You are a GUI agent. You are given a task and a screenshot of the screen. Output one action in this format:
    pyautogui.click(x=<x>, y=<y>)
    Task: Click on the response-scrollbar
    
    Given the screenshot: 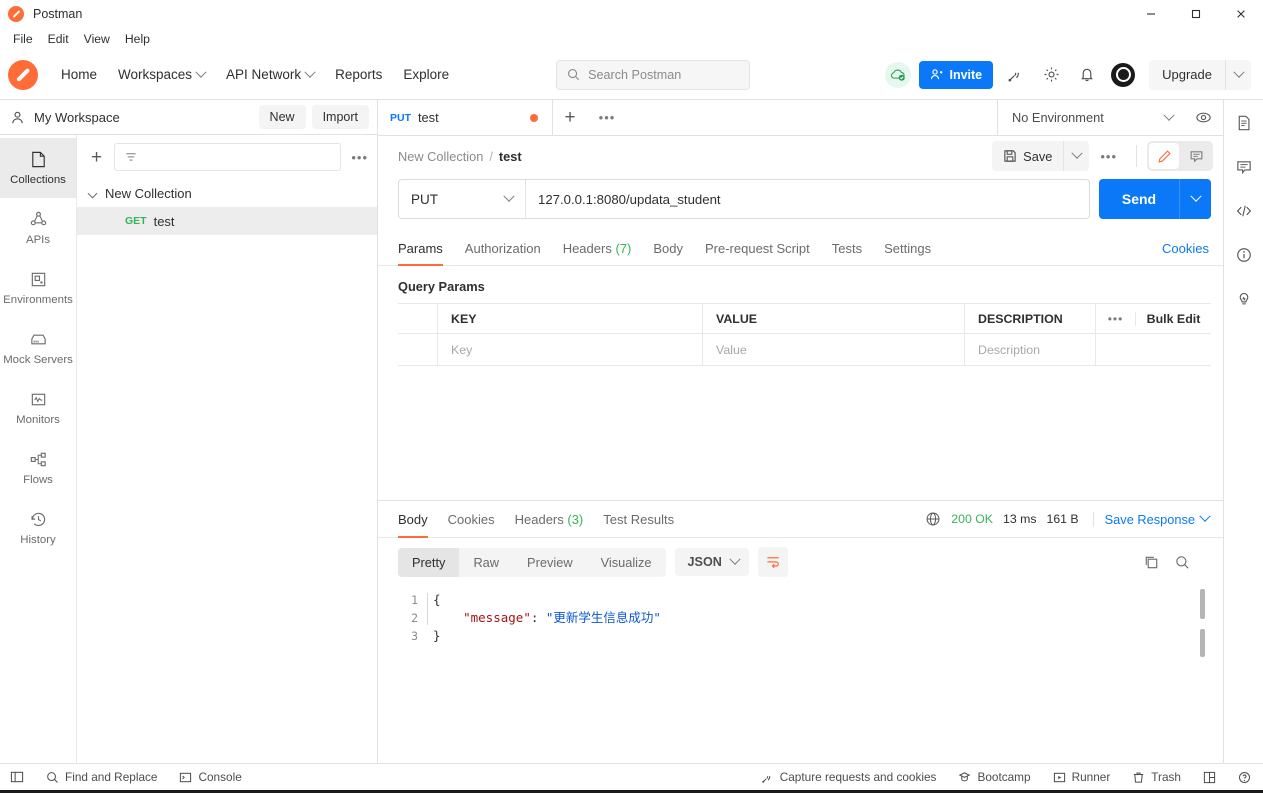 What is the action you would take?
    pyautogui.click(x=1202, y=672)
    